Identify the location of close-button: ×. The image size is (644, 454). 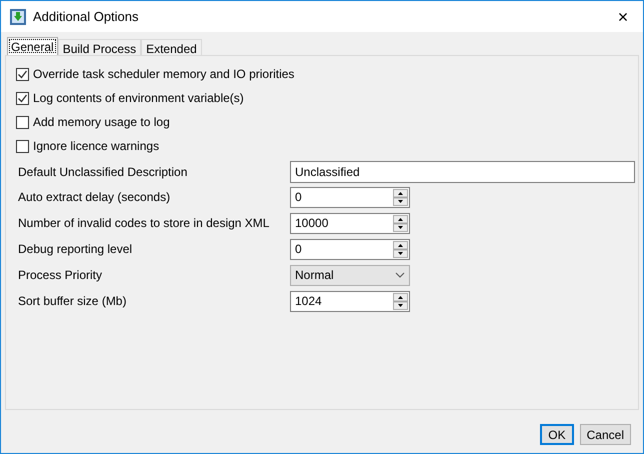
(623, 17).